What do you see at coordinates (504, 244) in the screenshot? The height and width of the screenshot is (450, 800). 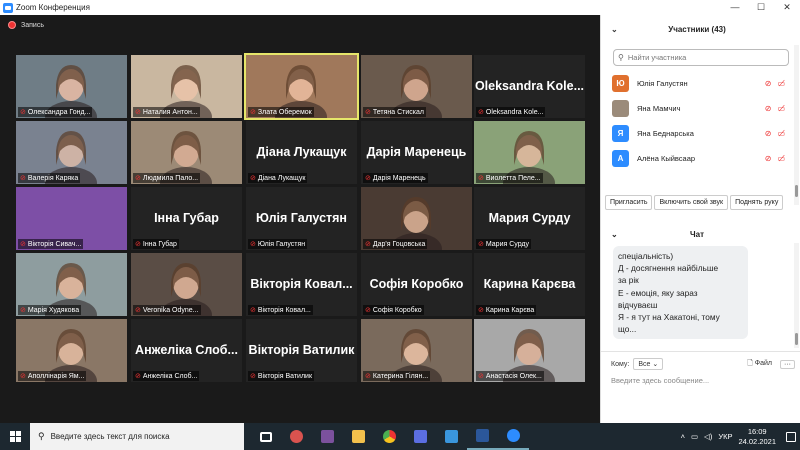 I see `participant-name-label: ⊘ Мария Сурду` at bounding box center [504, 244].